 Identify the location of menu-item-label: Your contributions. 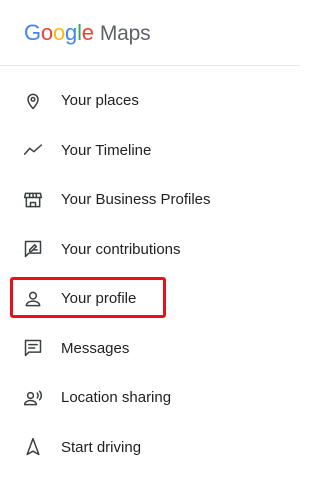
(121, 249).